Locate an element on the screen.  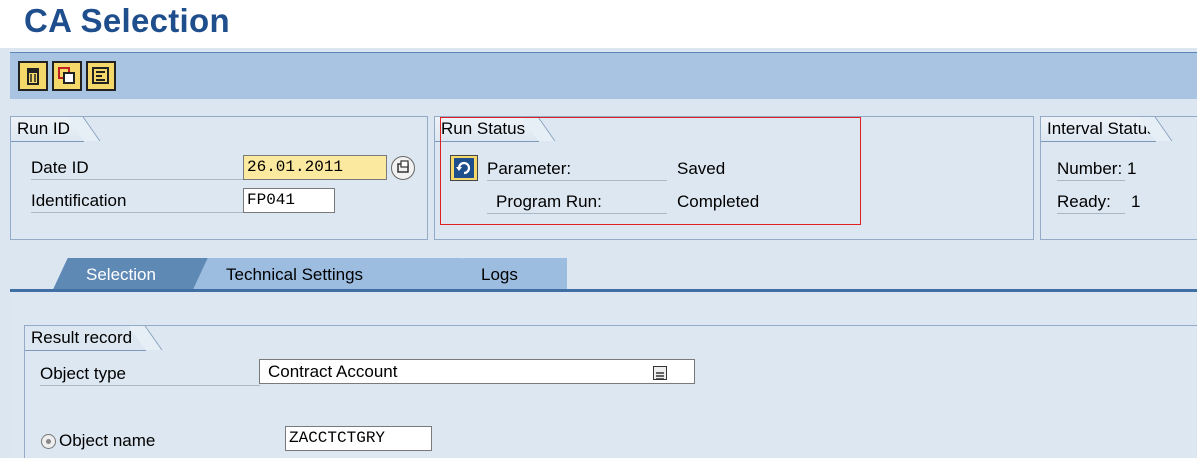
application-toolbar is located at coordinates (603, 75).